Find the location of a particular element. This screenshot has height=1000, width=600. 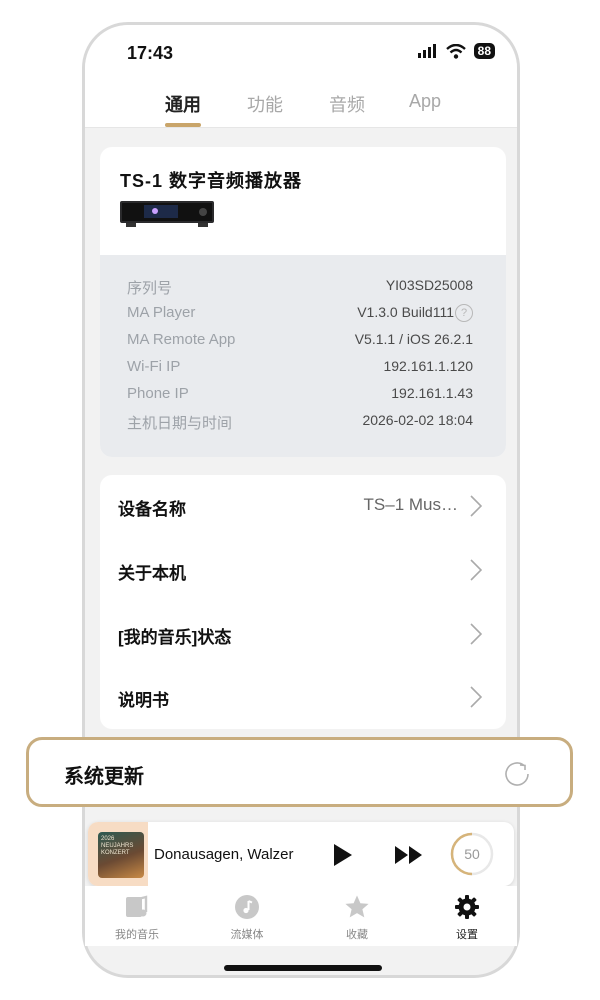

device-title: TS-1 数字音频播放器 is located at coordinates (211, 181).